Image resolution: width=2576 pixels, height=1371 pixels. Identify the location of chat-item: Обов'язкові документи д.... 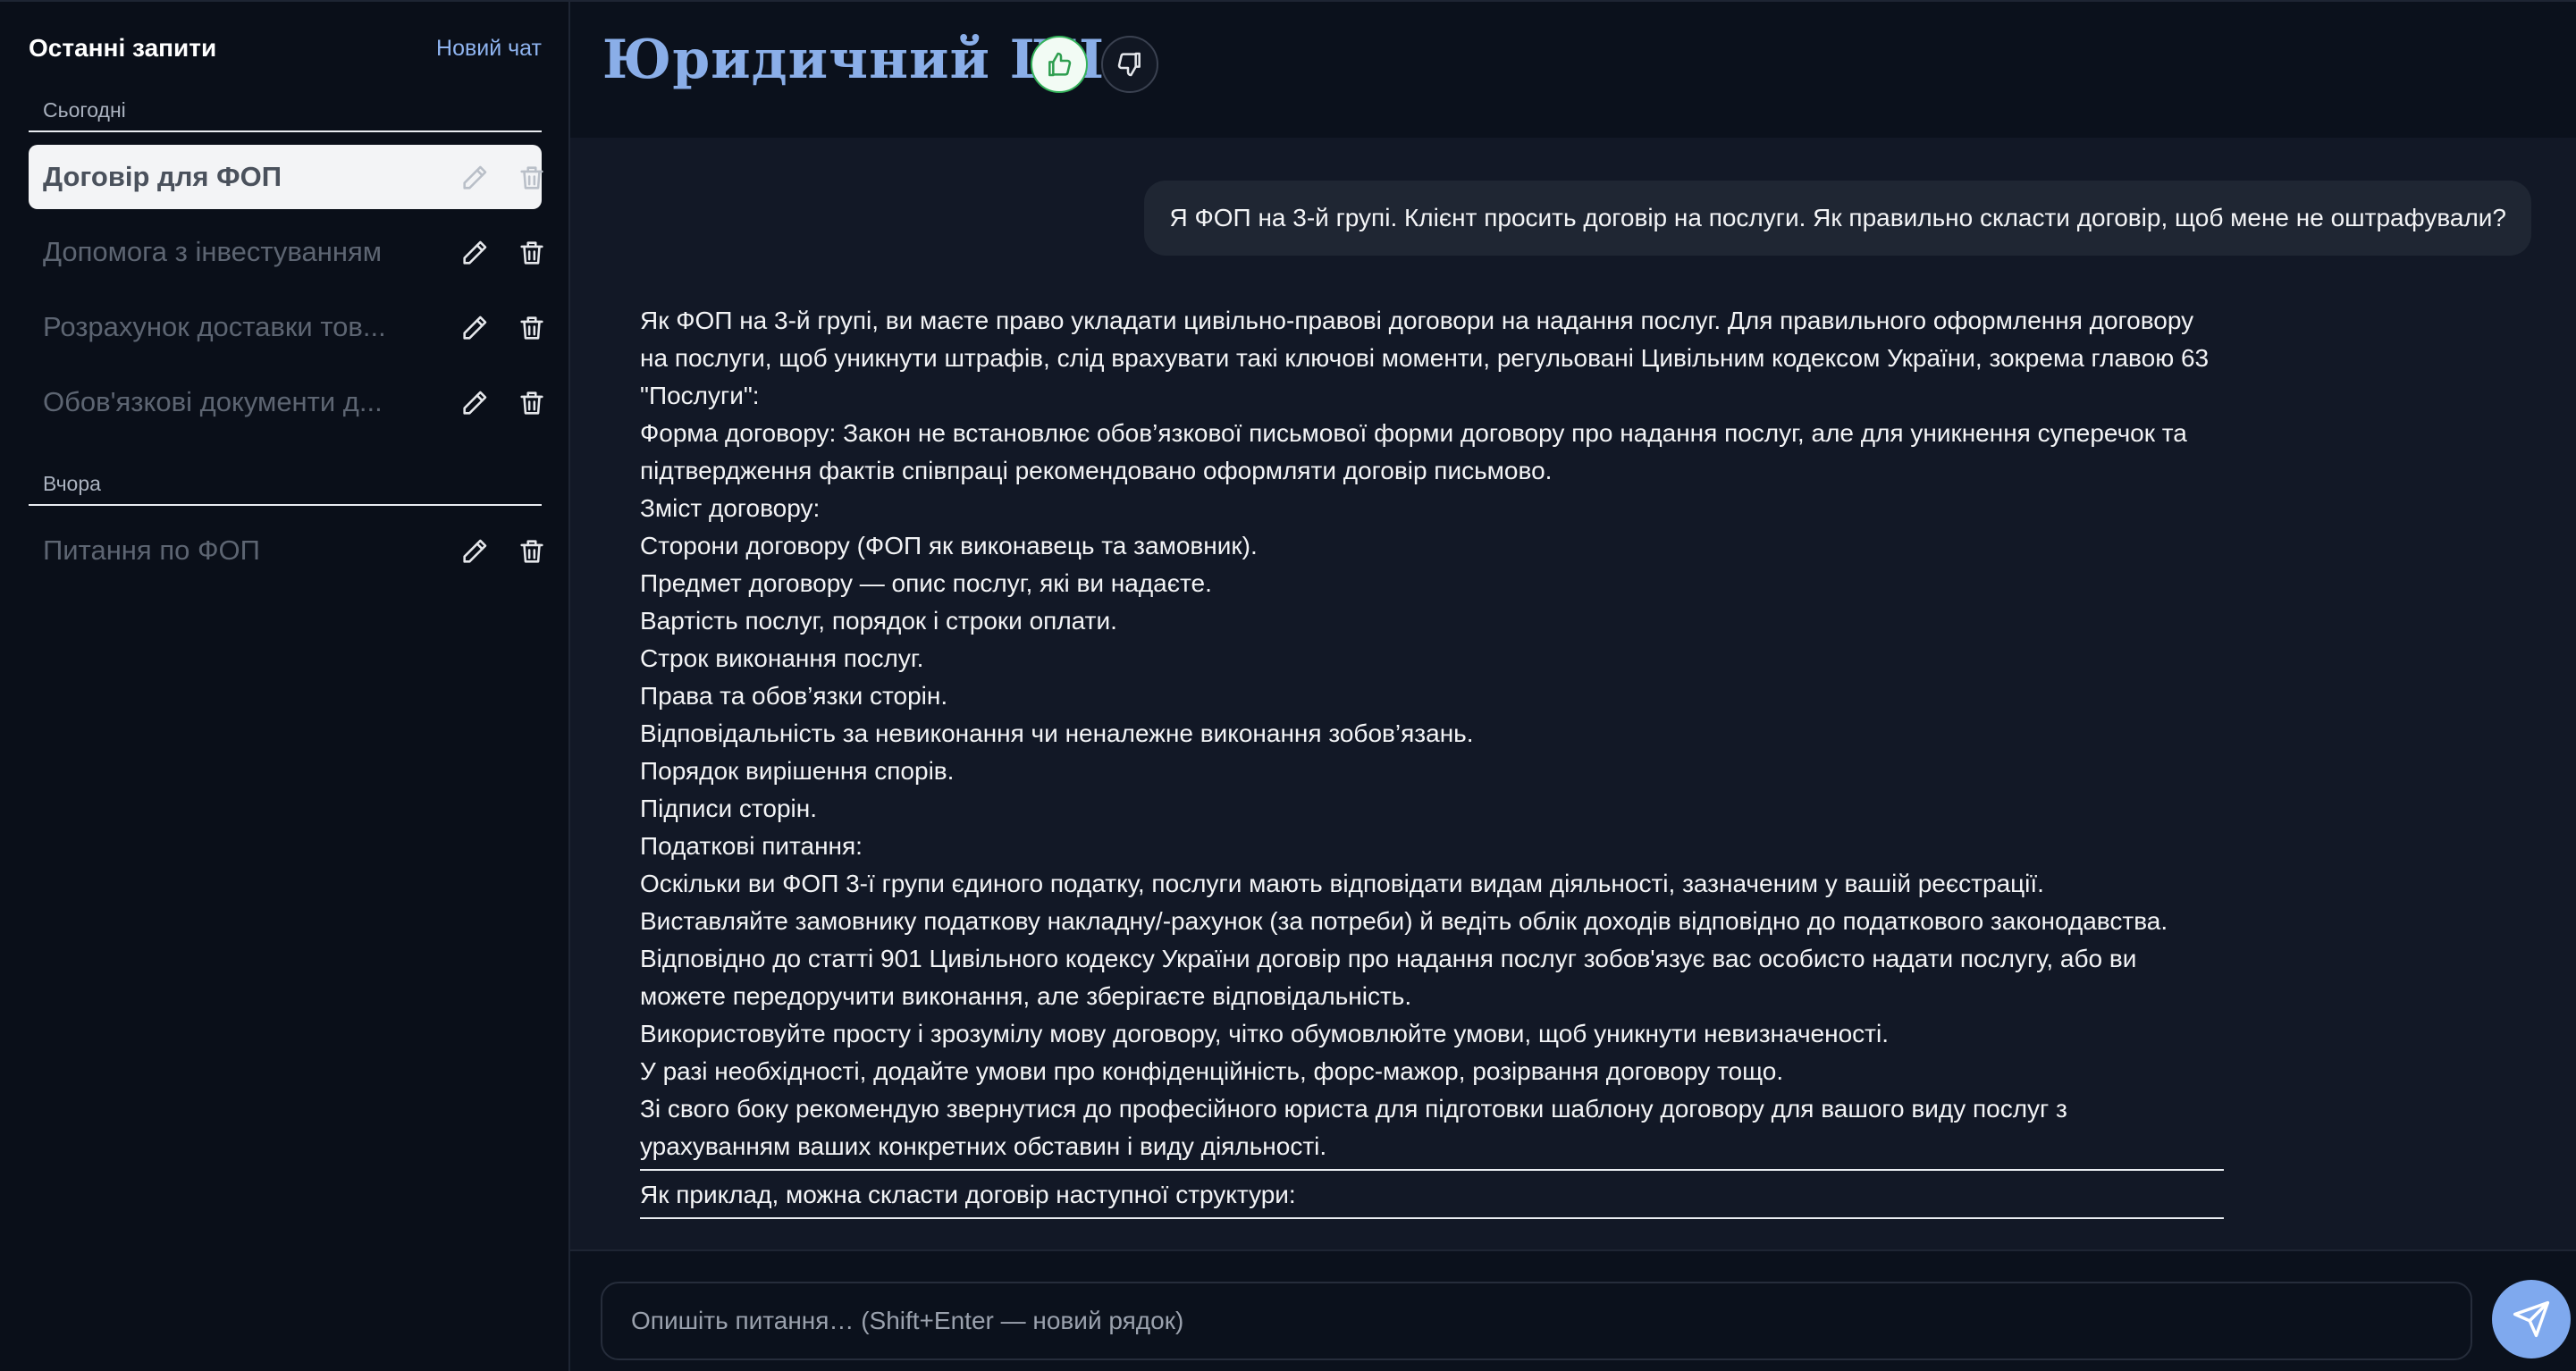
(286, 402).